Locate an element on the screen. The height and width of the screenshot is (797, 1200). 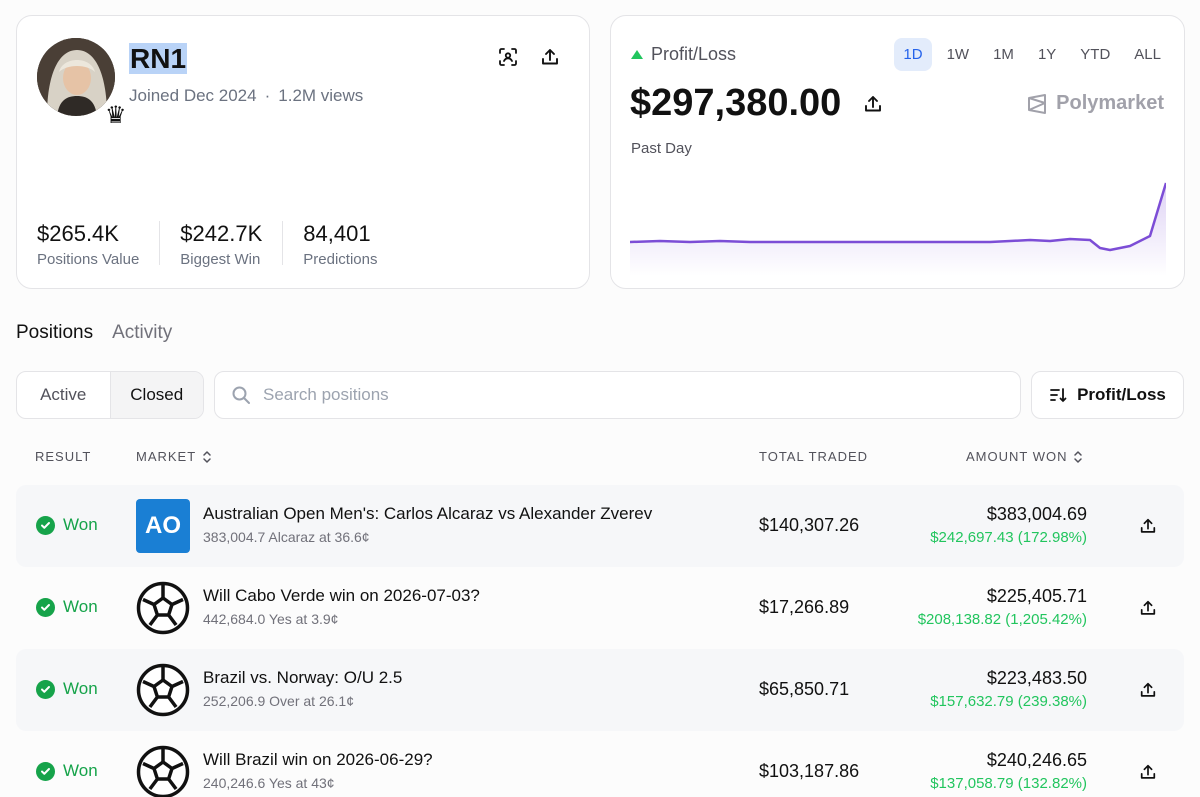
market-position: 252,206.9 Over at 26.1¢ is located at coordinates (278, 701).